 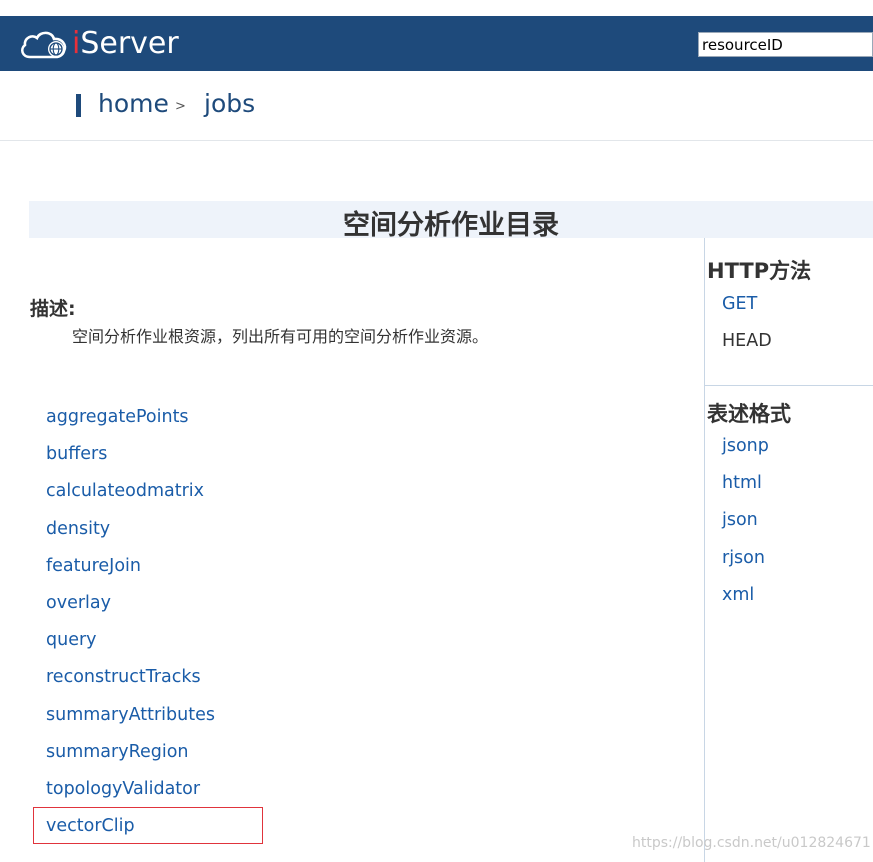 I want to click on resource-link-topologyvalidator: topologyValidator, so click(x=123, y=789).